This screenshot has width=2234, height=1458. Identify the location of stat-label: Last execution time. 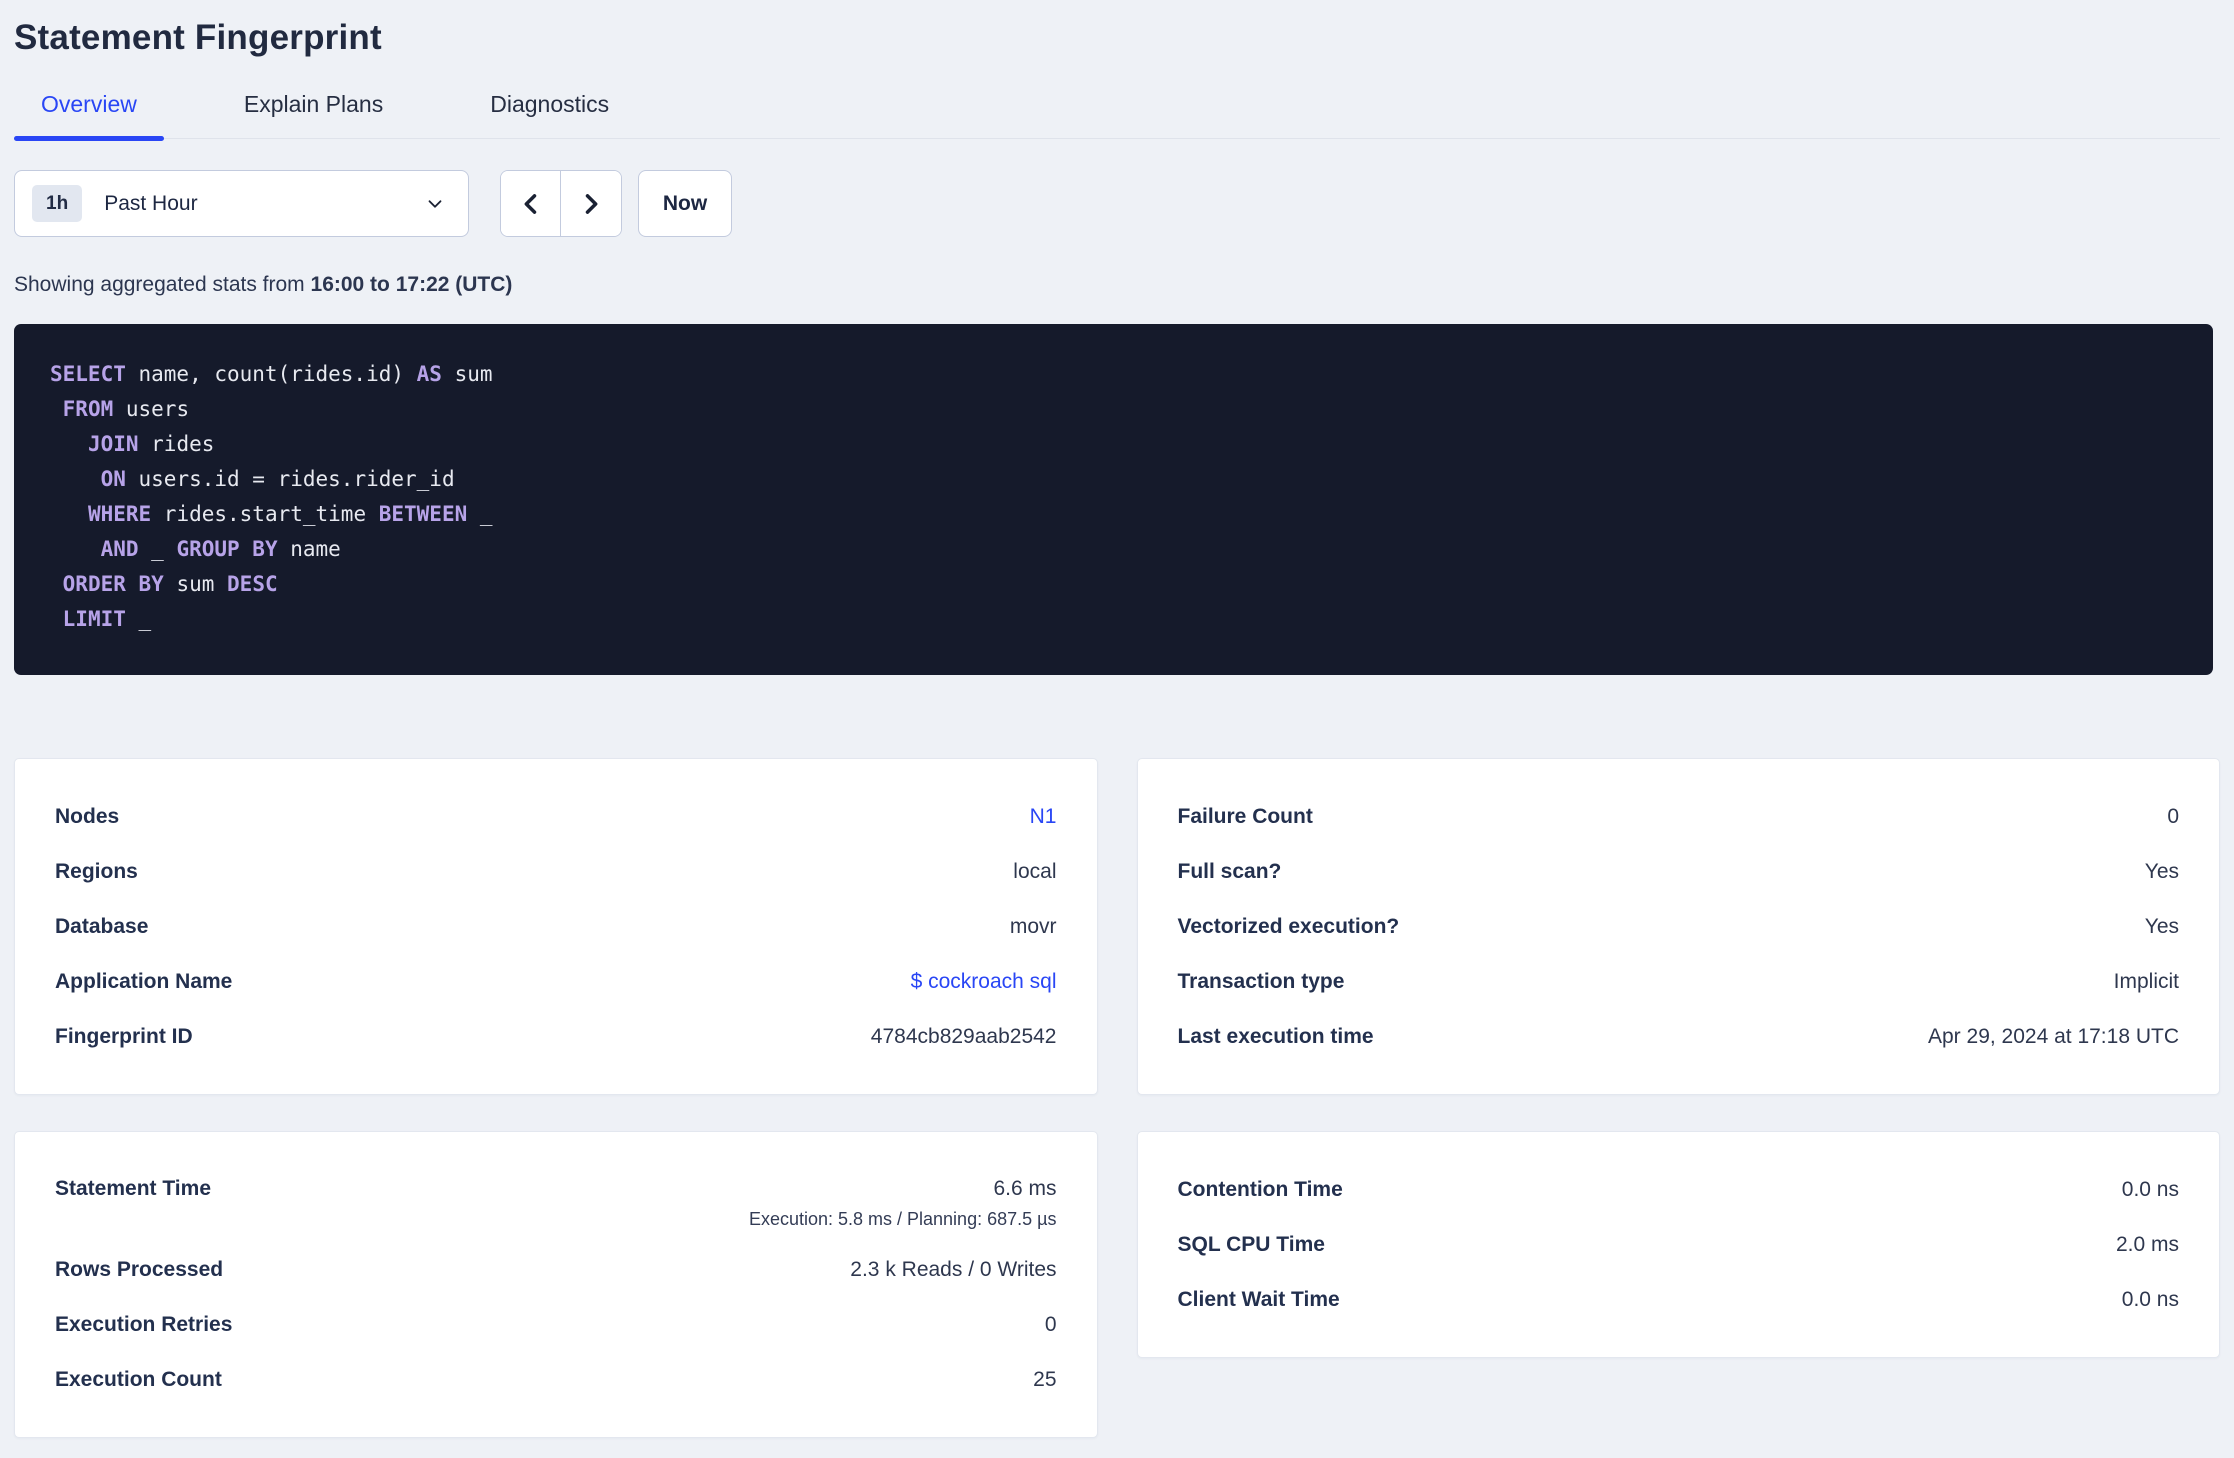
(1275, 1036).